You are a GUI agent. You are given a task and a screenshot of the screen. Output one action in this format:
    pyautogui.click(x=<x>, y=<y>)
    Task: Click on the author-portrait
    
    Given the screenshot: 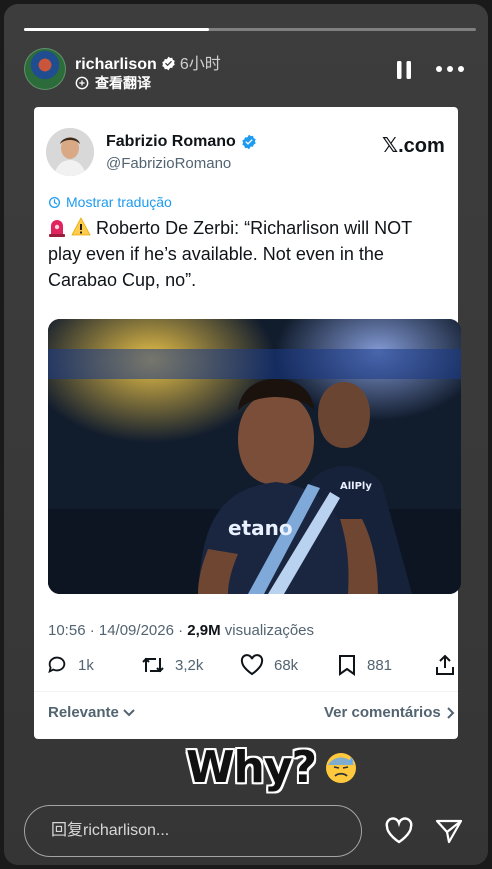 What is the action you would take?
    pyautogui.click(x=70, y=152)
    